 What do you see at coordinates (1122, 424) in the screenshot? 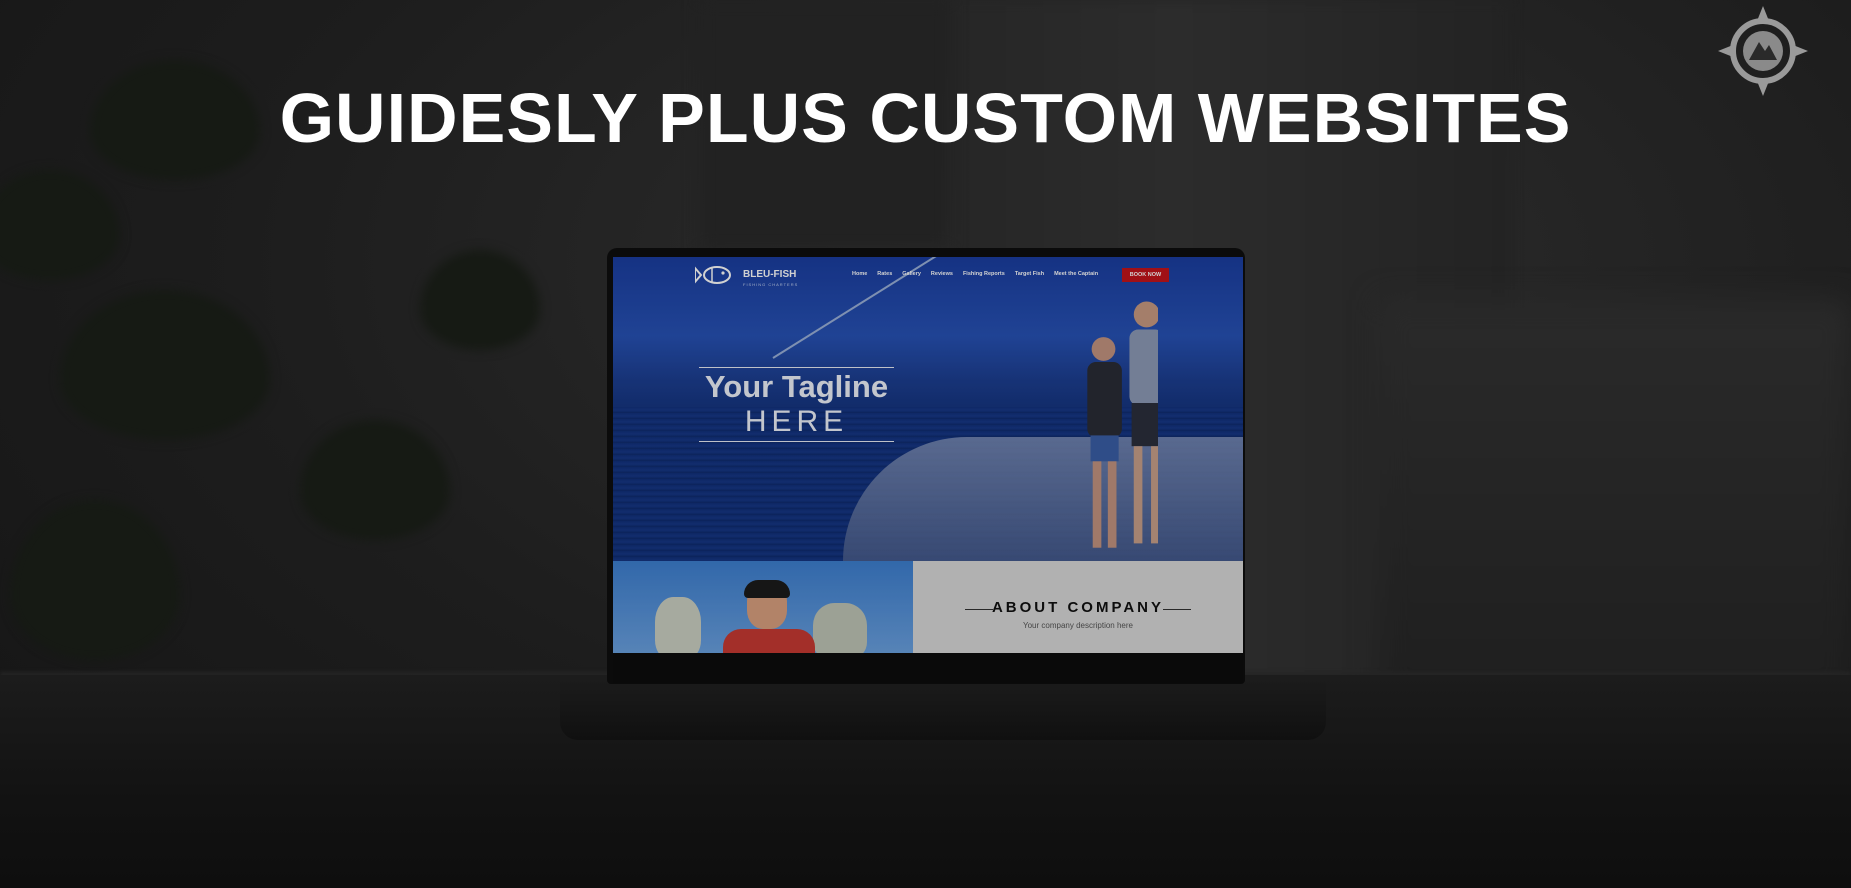
I see `hero-people-image` at bounding box center [1122, 424].